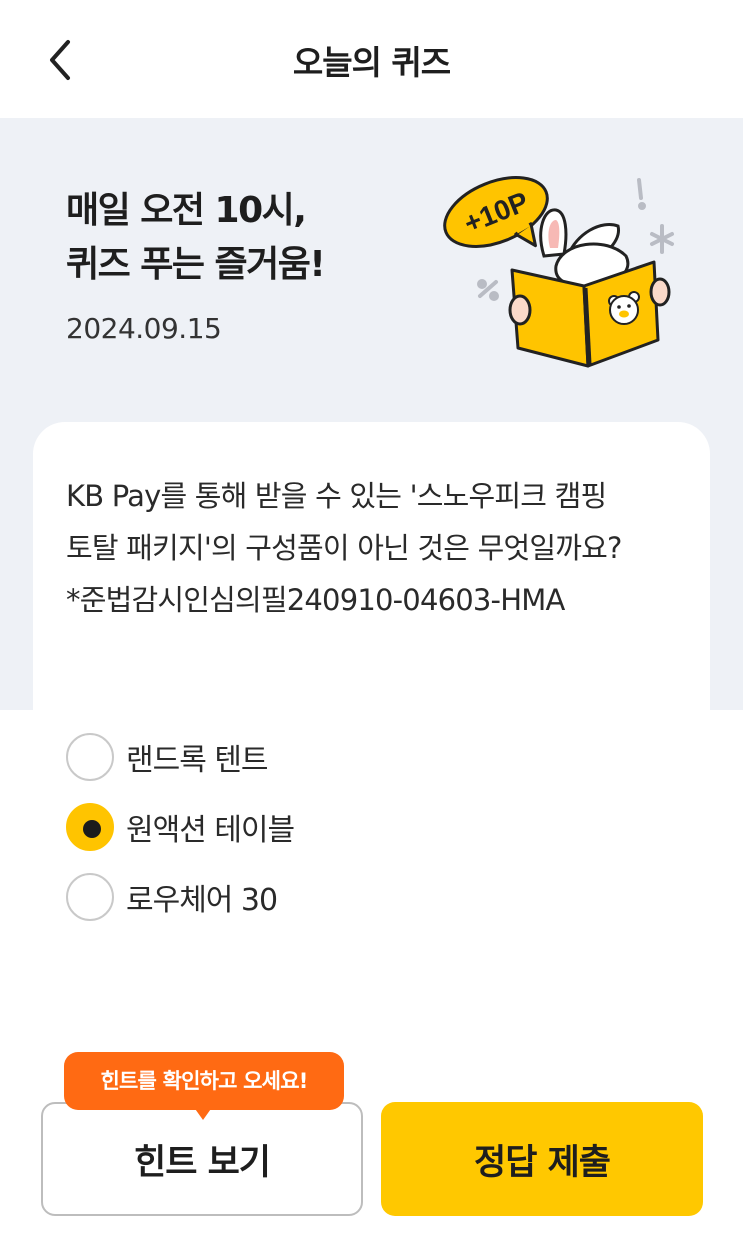  Describe the element at coordinates (203, 1113) in the screenshot. I see `hint-tooltip-tail` at that location.